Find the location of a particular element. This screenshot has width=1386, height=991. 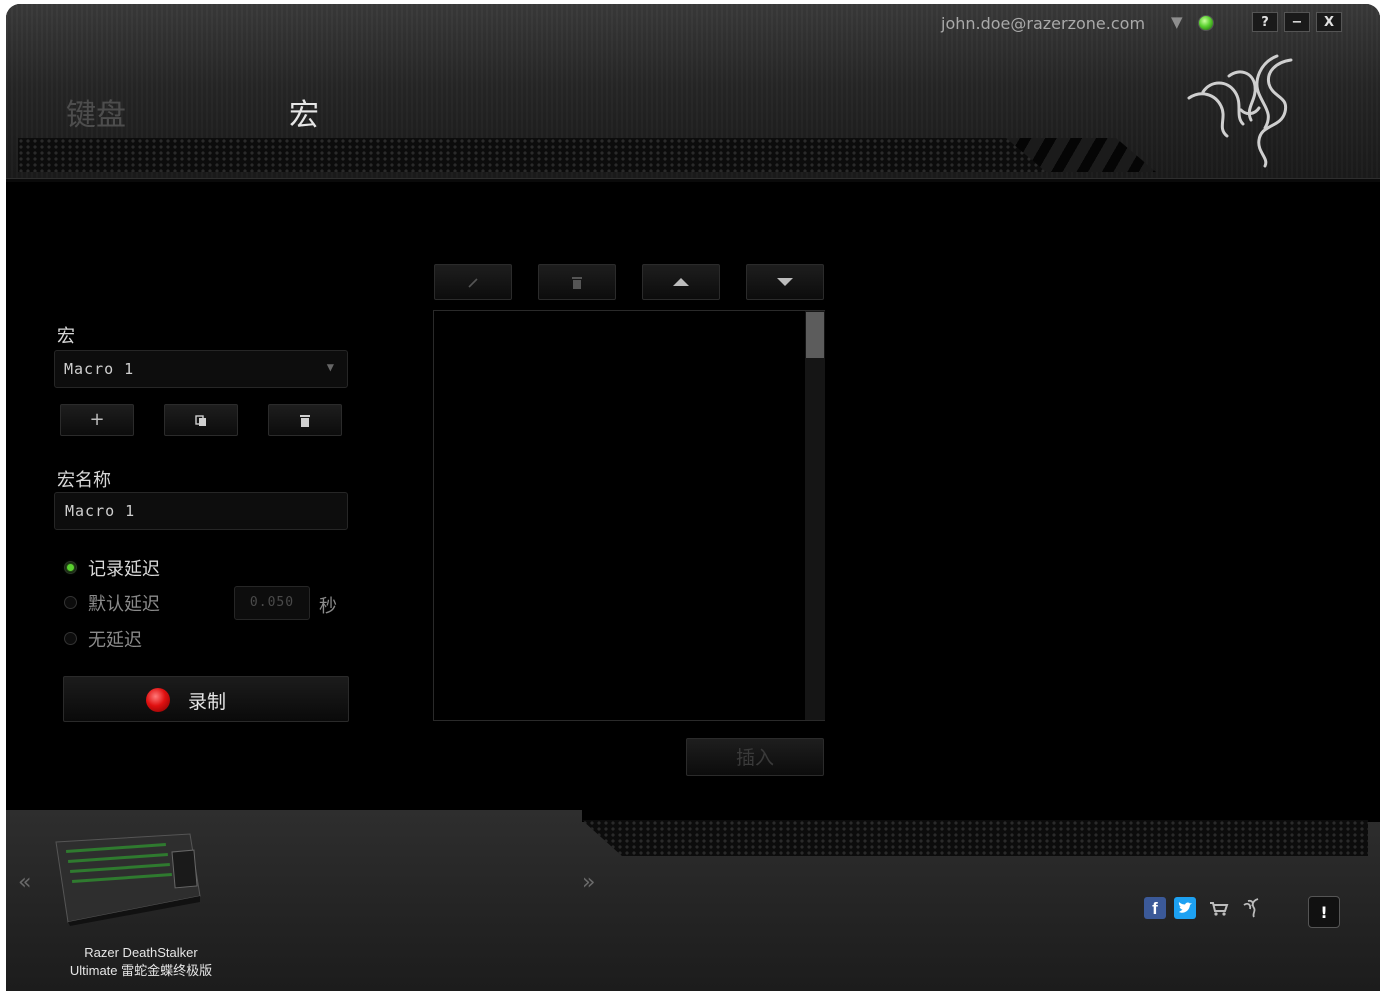

scrollbar-thumb is located at coordinates (815, 335).